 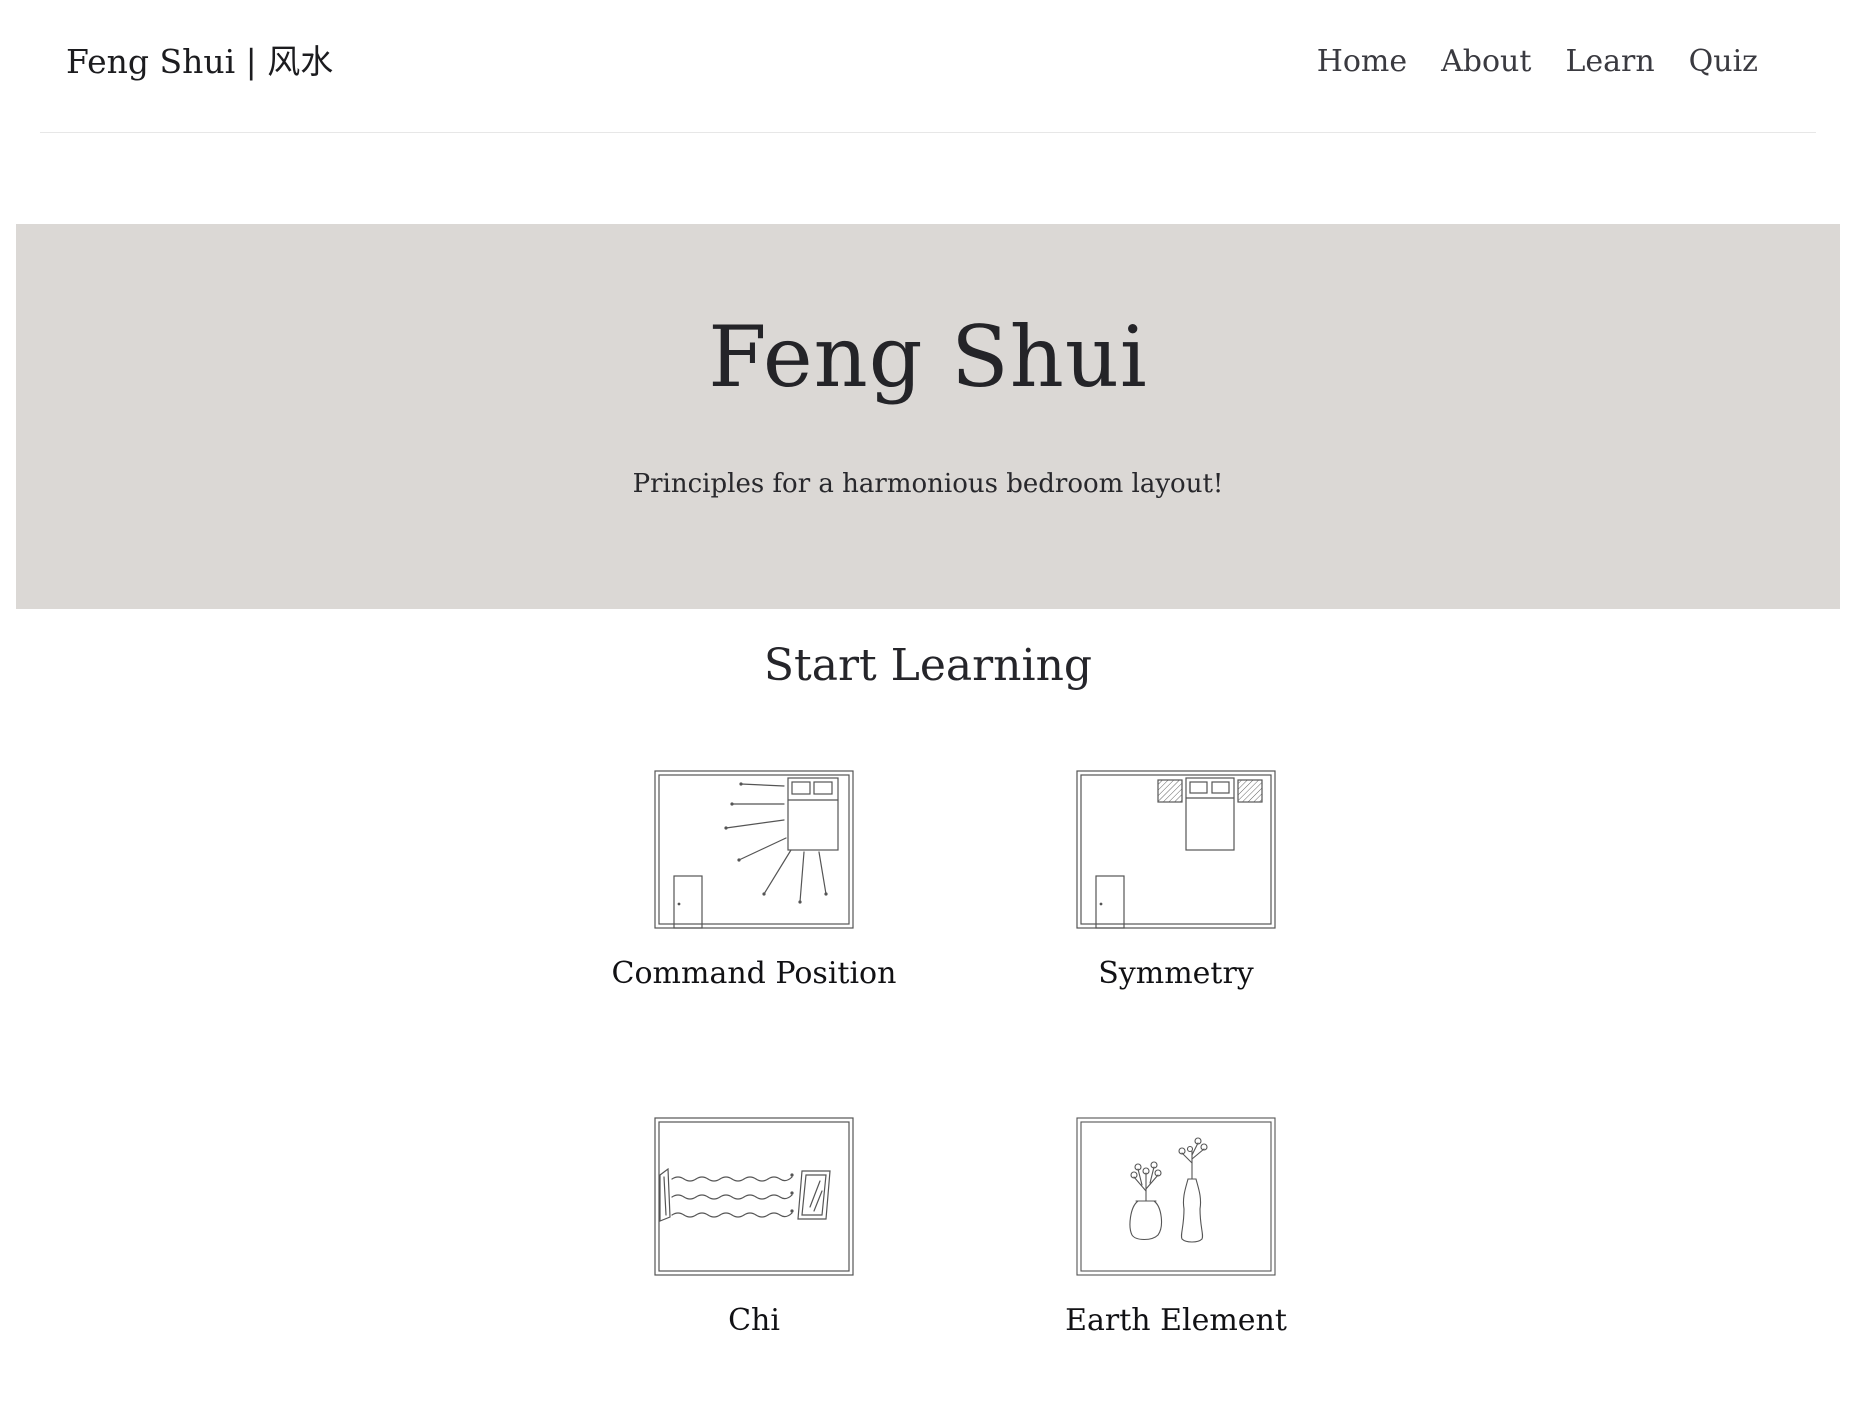 What do you see at coordinates (928, 66) in the screenshot?
I see `navbar: Feng Shui | 风水 Home About Learn Quiz` at bounding box center [928, 66].